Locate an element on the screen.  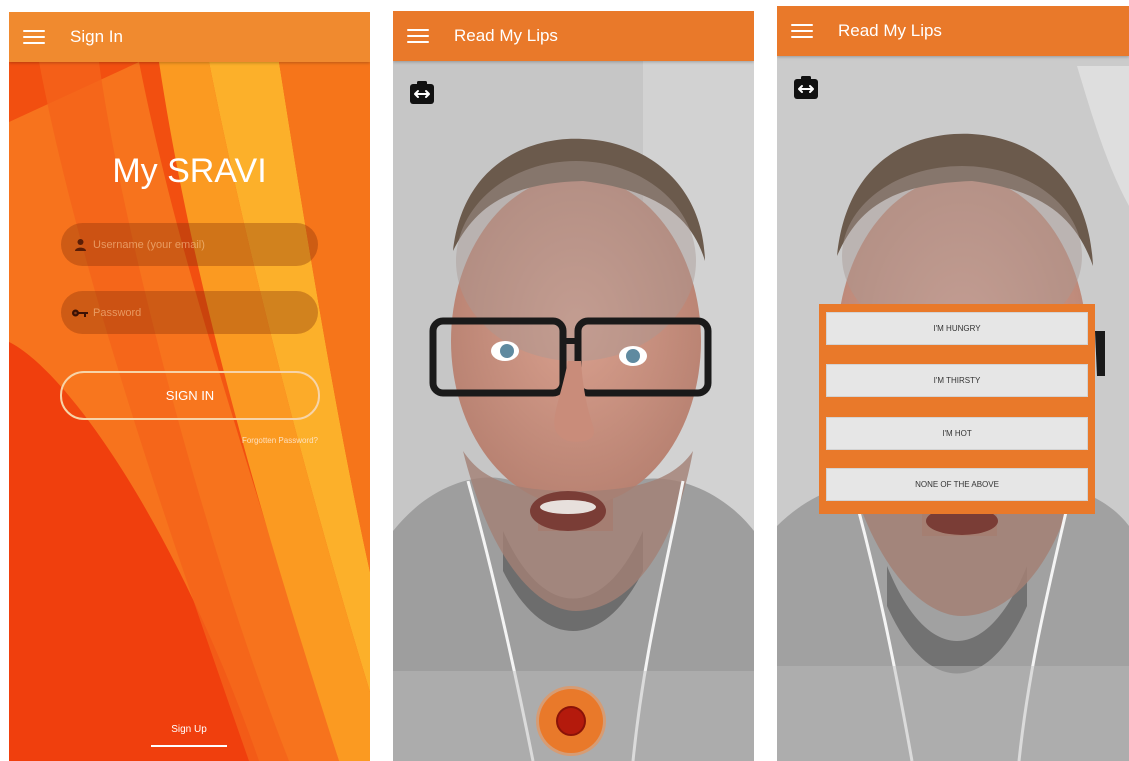
password-placeholder: Password is located at coordinates (117, 312).